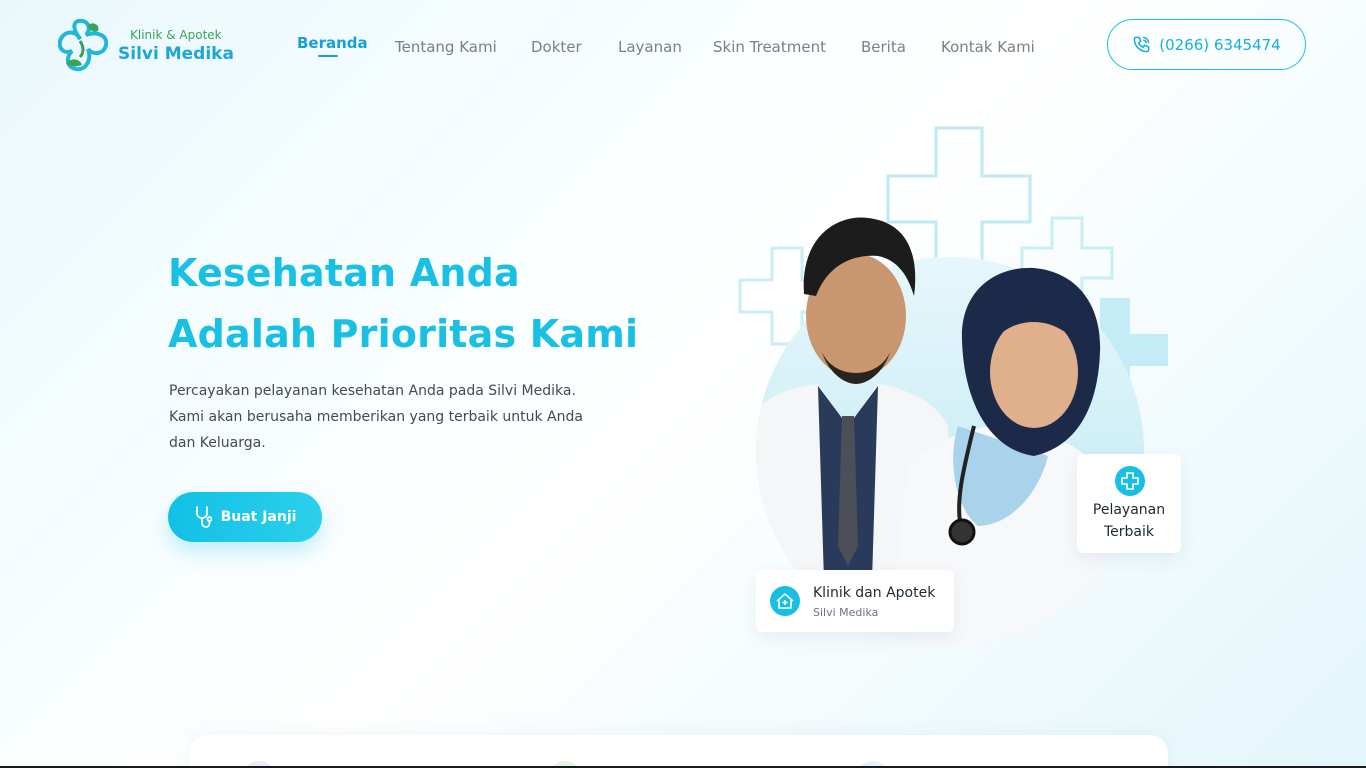 The image size is (1366, 768). I want to click on make-appointment-label: Buat Janji, so click(258, 517).